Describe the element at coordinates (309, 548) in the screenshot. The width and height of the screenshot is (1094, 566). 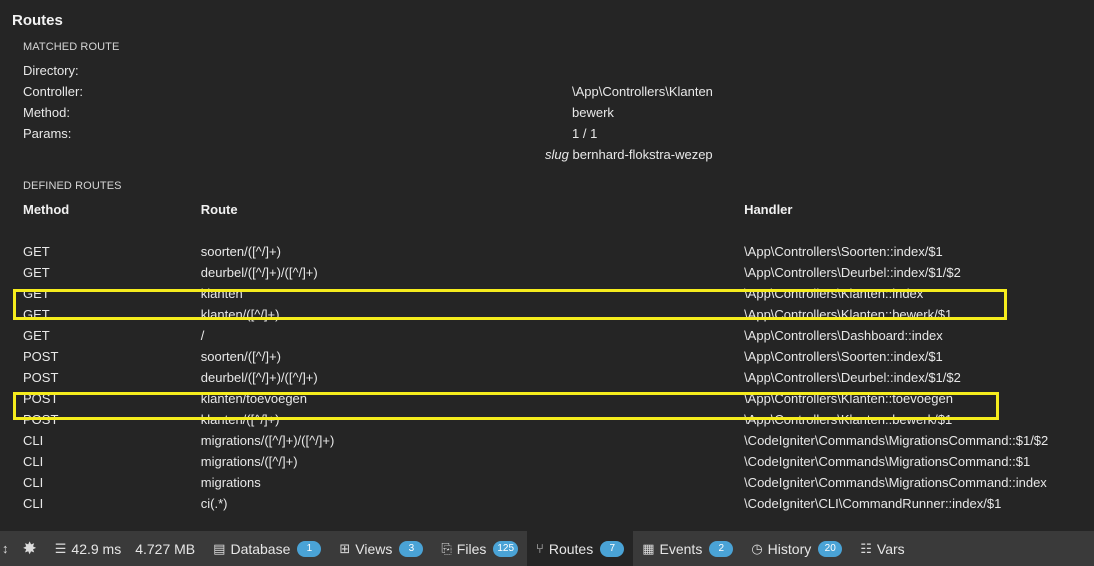
I see `count-badge: 1` at that location.